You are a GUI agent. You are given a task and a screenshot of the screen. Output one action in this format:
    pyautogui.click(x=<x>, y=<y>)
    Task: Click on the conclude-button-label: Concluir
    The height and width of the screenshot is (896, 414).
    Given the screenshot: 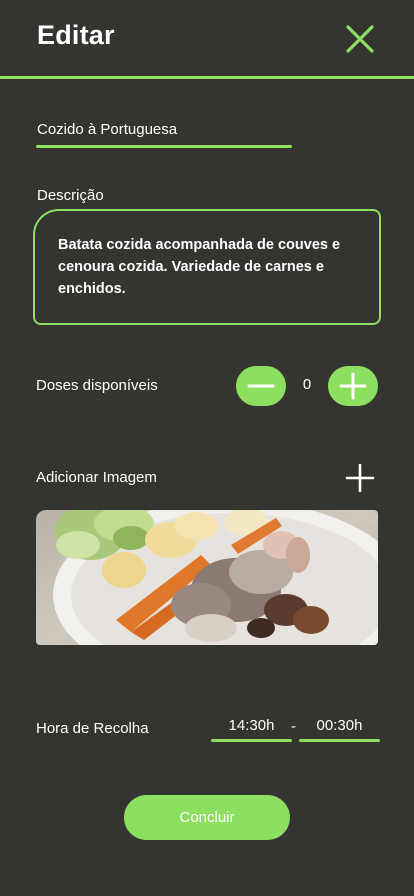 What is the action you would take?
    pyautogui.click(x=207, y=817)
    